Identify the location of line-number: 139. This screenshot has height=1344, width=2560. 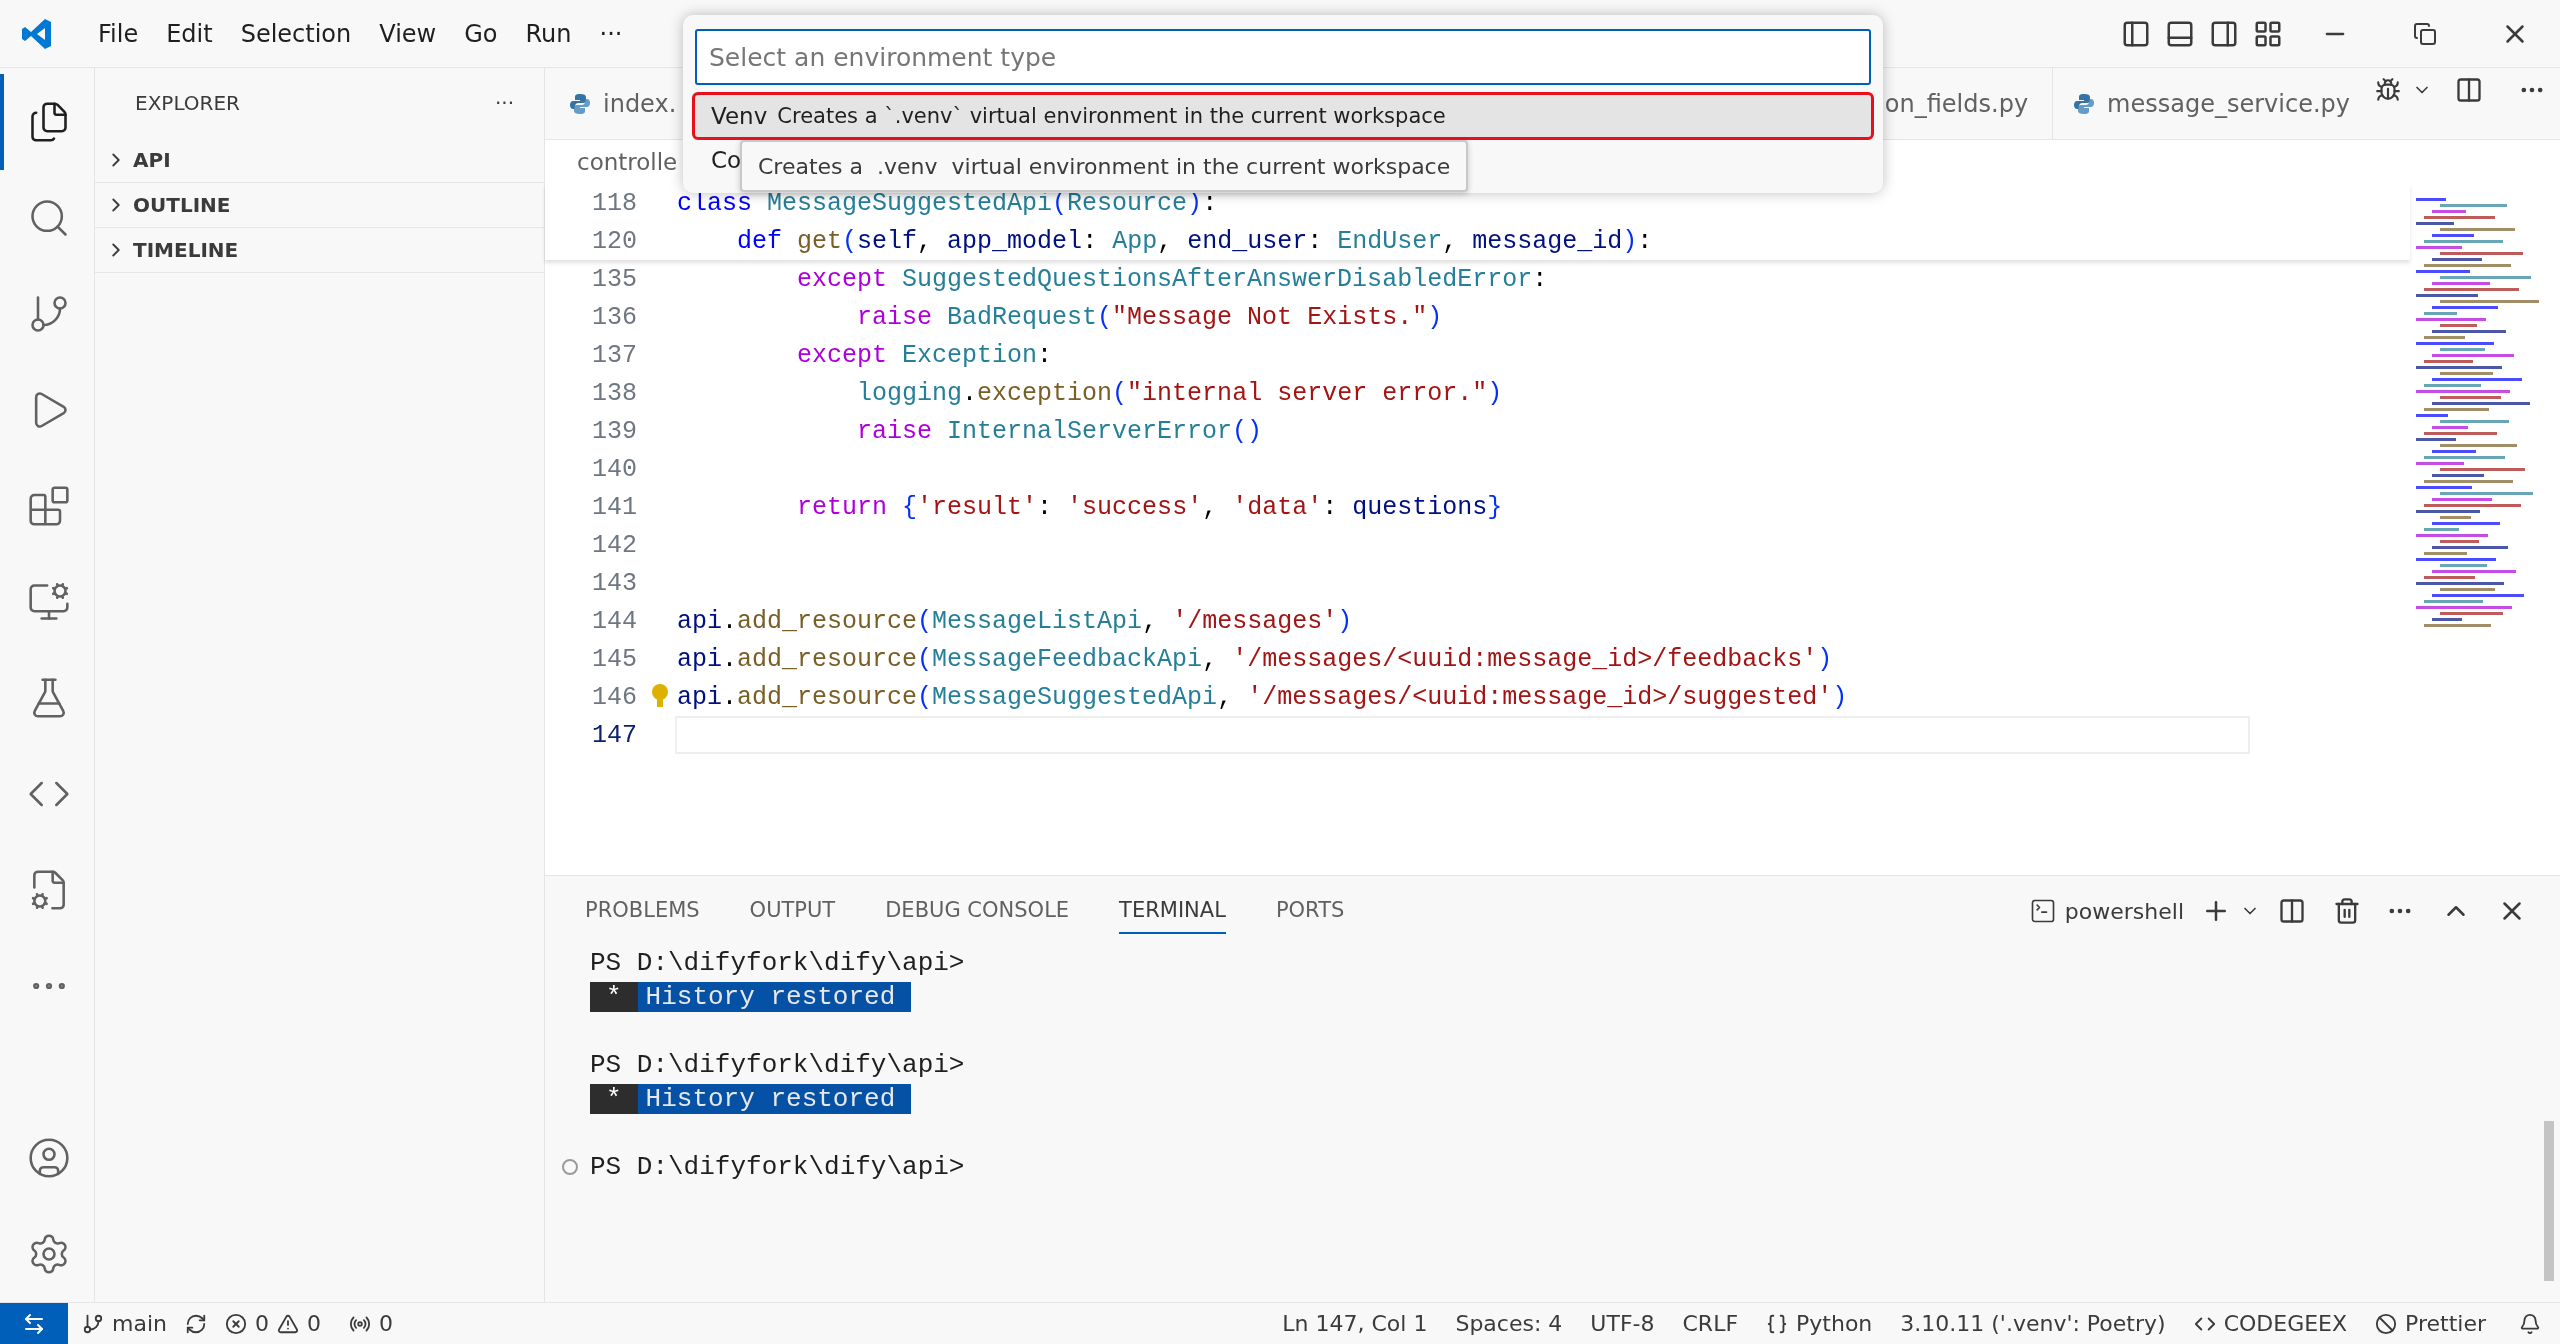
(614, 431).